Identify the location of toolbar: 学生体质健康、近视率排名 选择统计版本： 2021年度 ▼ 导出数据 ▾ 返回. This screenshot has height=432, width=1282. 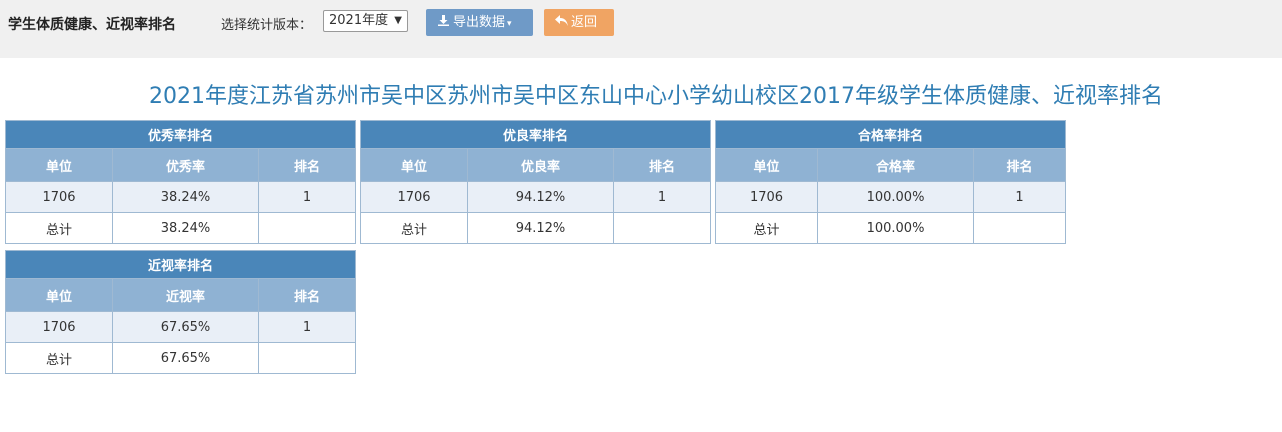
(641, 29).